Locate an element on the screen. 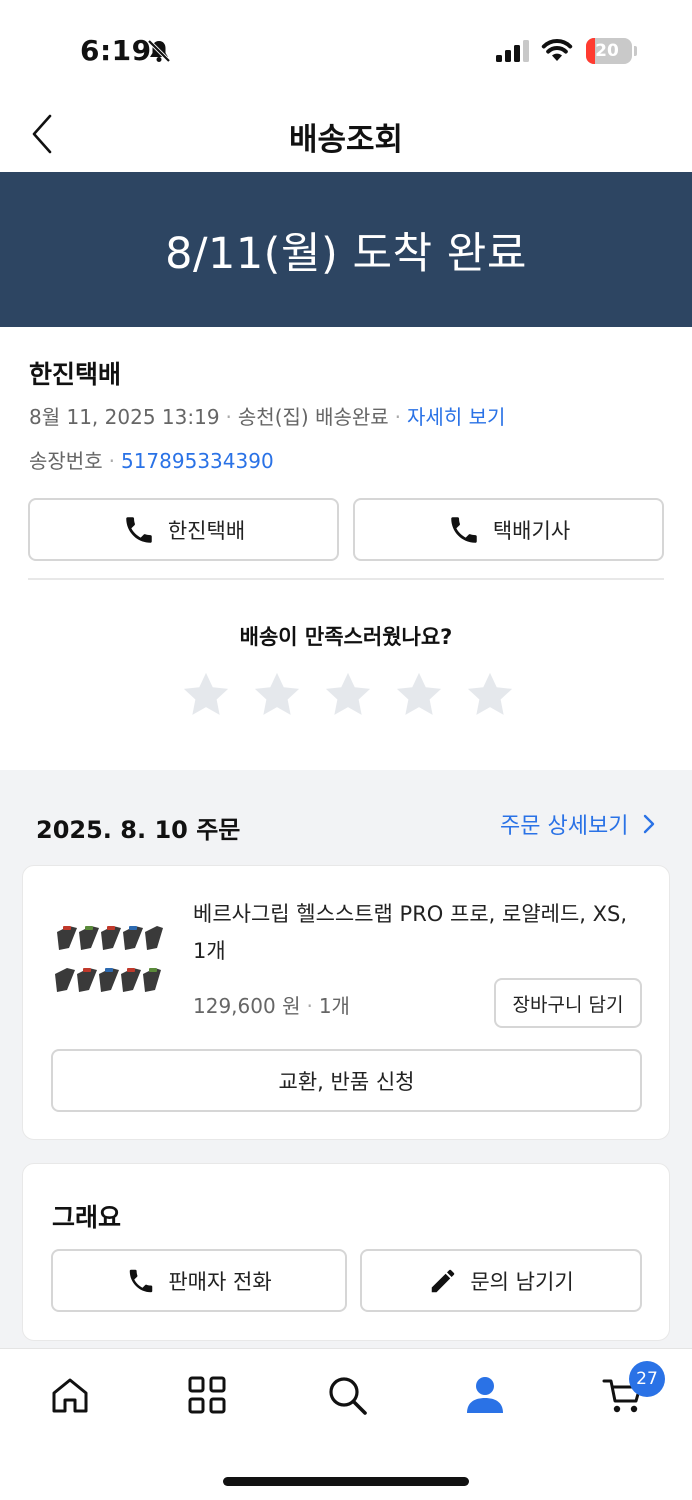 This screenshot has height=1500, width=692. status-time: 6:19 is located at coordinates (116, 50).